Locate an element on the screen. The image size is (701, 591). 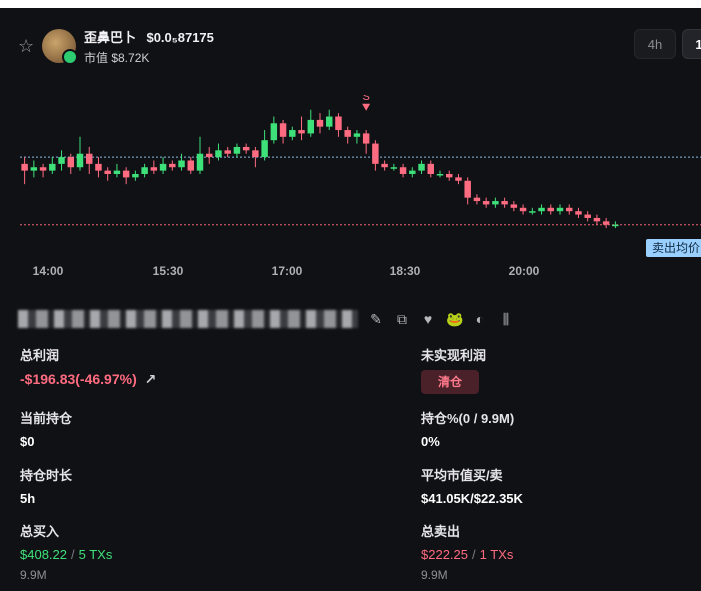
current-holding-value: $0 is located at coordinates (27, 441).